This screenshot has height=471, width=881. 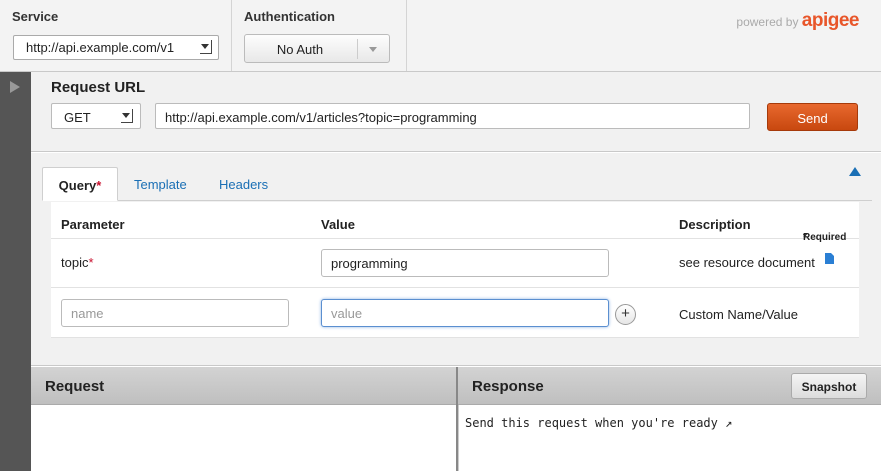 I want to click on brand-logo: apigee, so click(x=830, y=20).